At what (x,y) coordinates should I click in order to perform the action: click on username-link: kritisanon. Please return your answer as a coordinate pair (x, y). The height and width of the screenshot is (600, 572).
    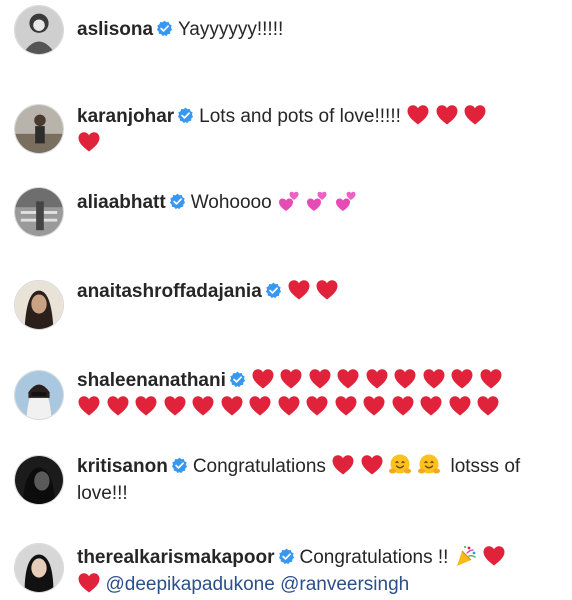
    Looking at the image, I should click on (122, 466).